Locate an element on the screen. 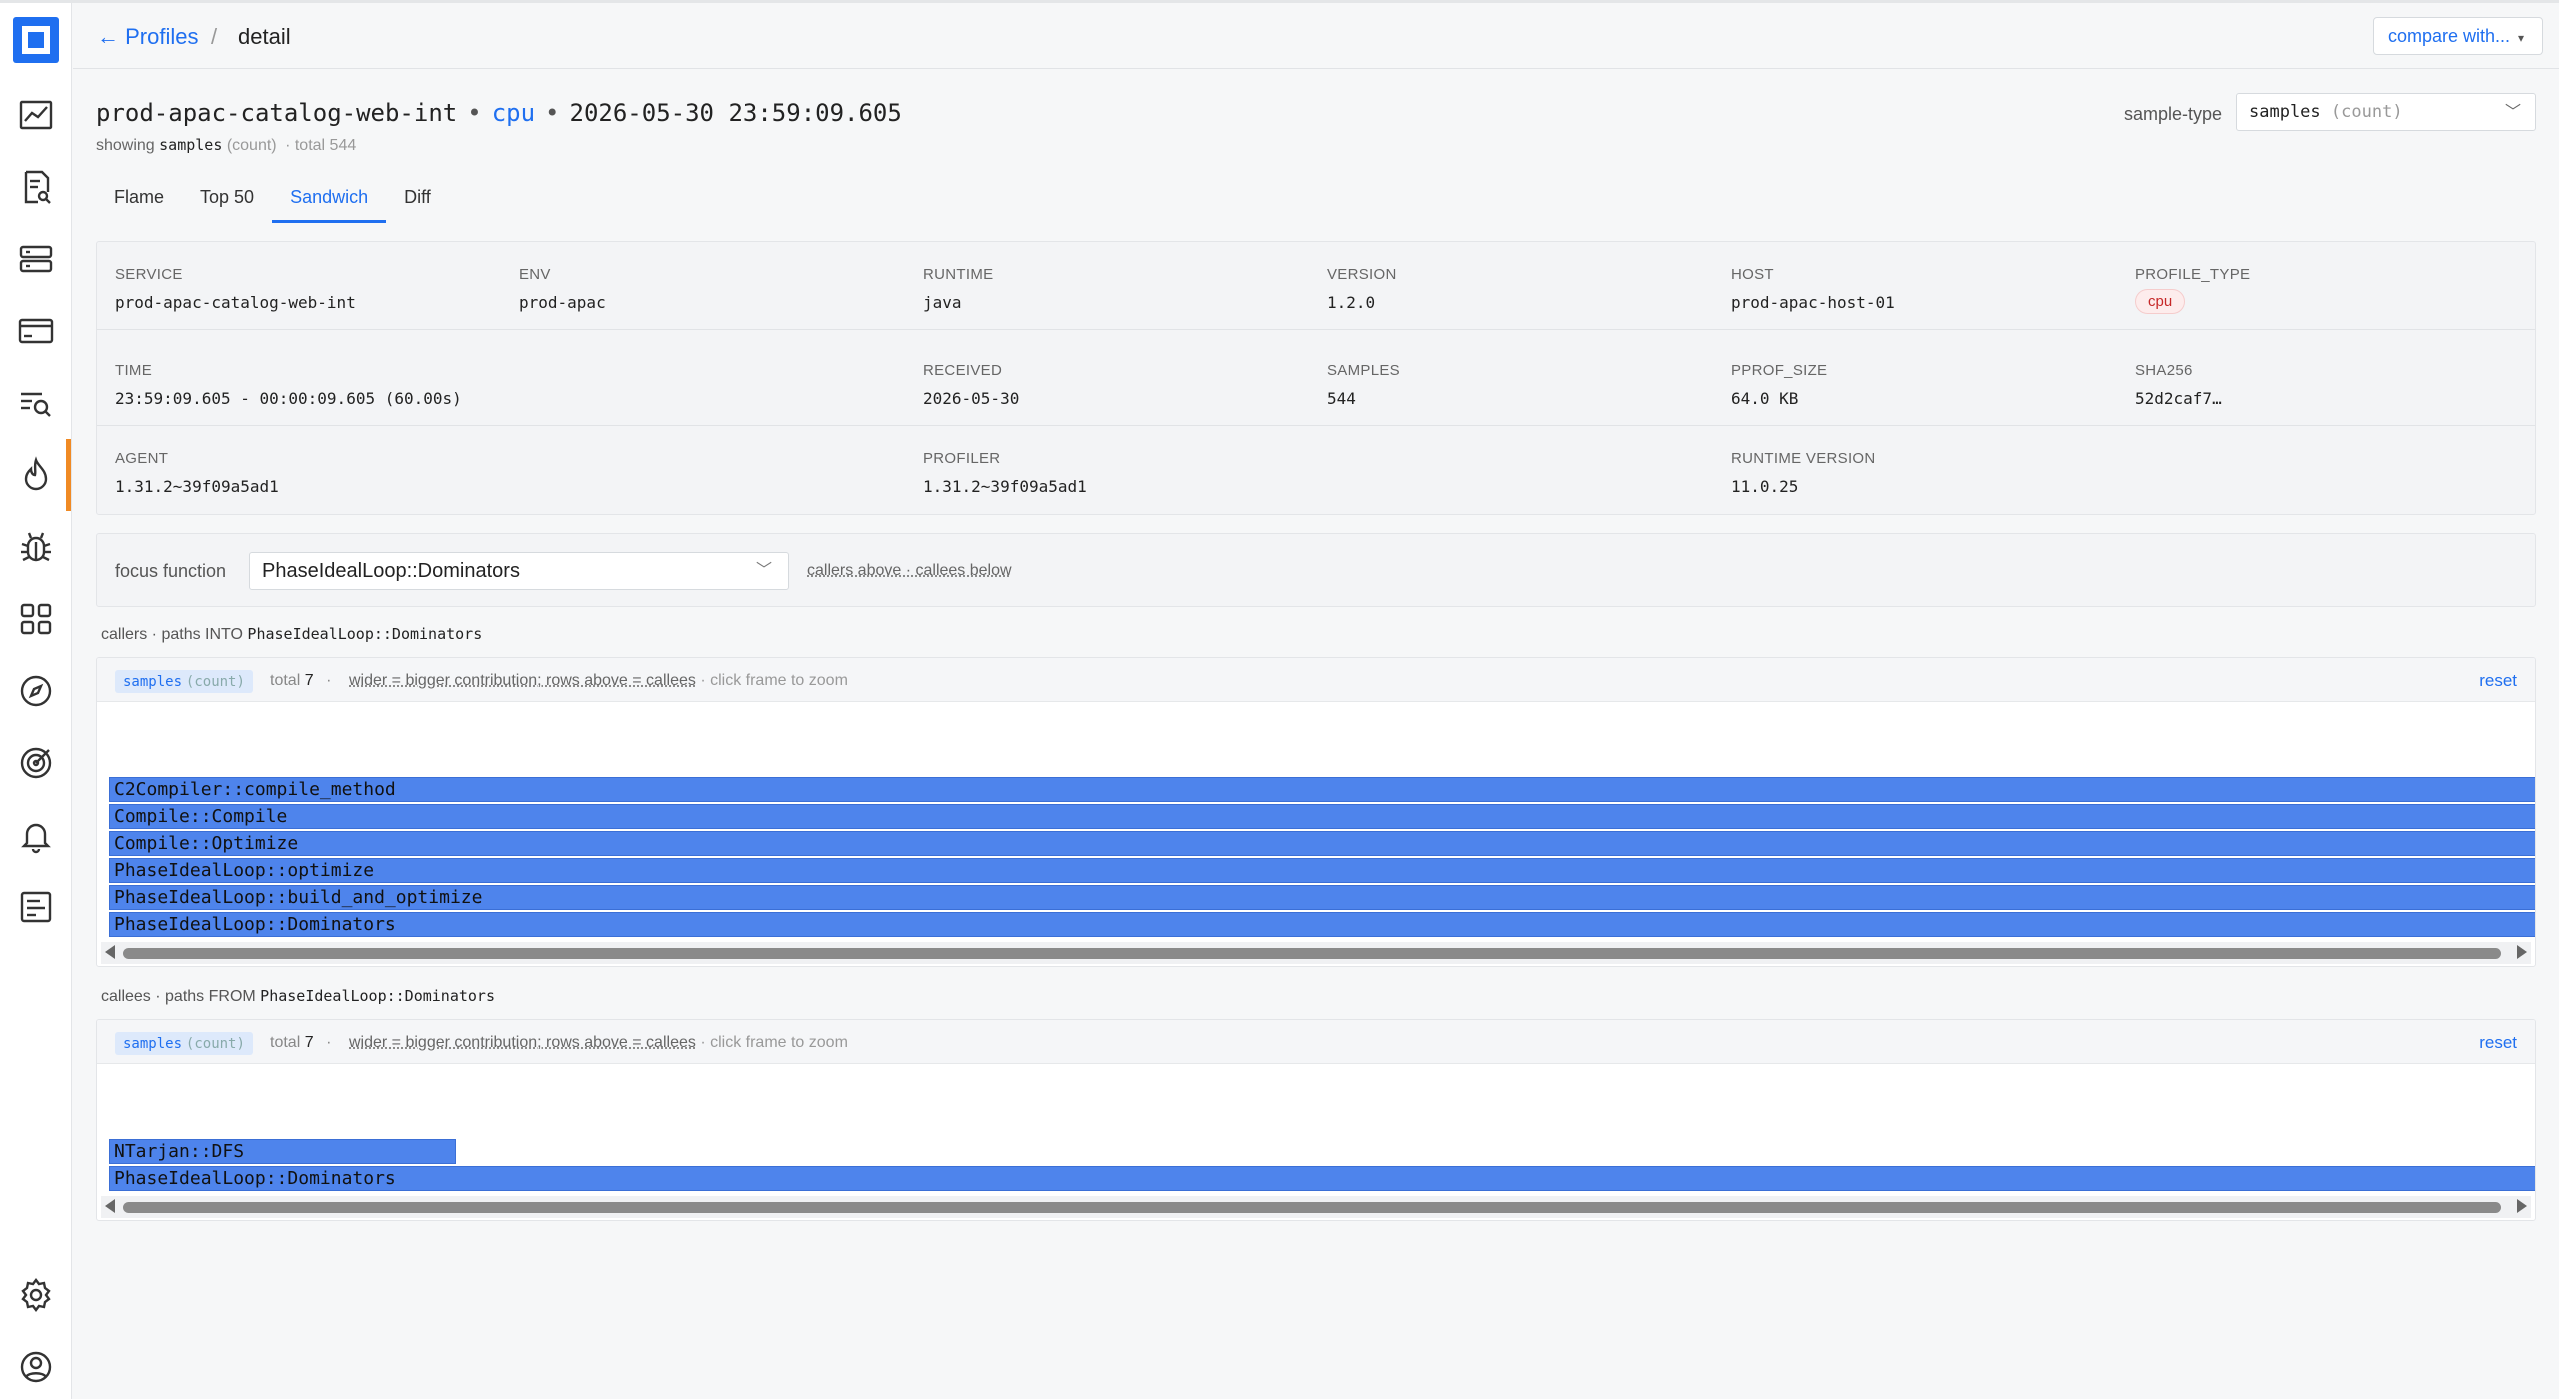 The height and width of the screenshot is (1399, 2559). meta-key: TIME is located at coordinates (134, 370).